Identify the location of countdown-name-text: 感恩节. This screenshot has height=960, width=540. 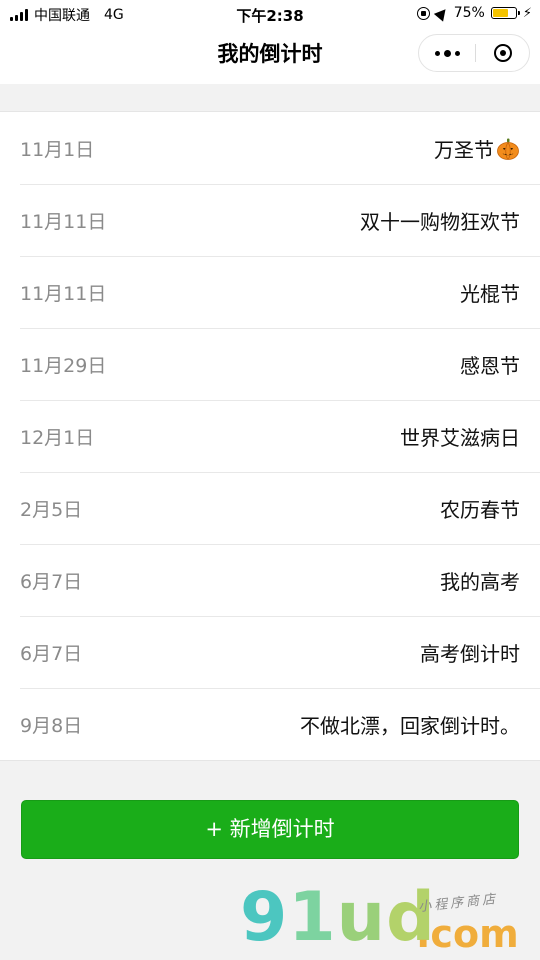
(490, 366).